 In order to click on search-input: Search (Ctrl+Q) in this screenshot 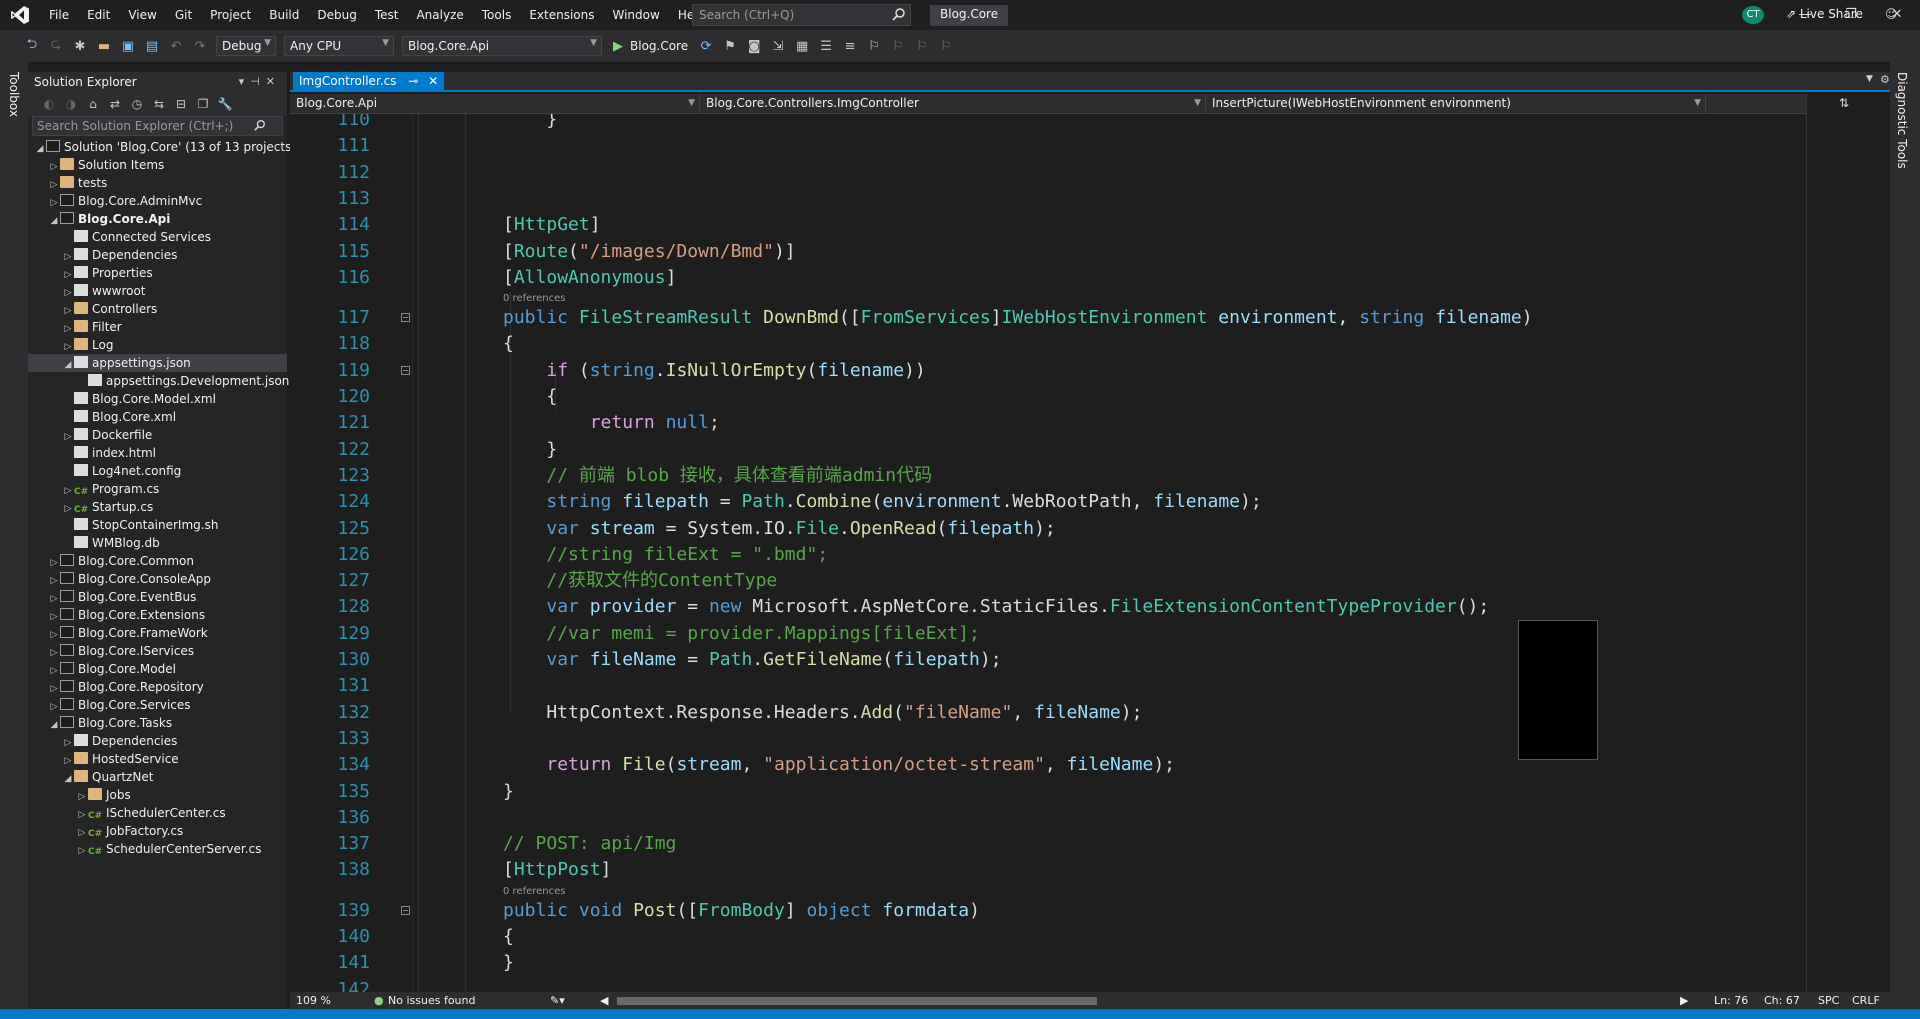, I will do `click(801, 15)`.